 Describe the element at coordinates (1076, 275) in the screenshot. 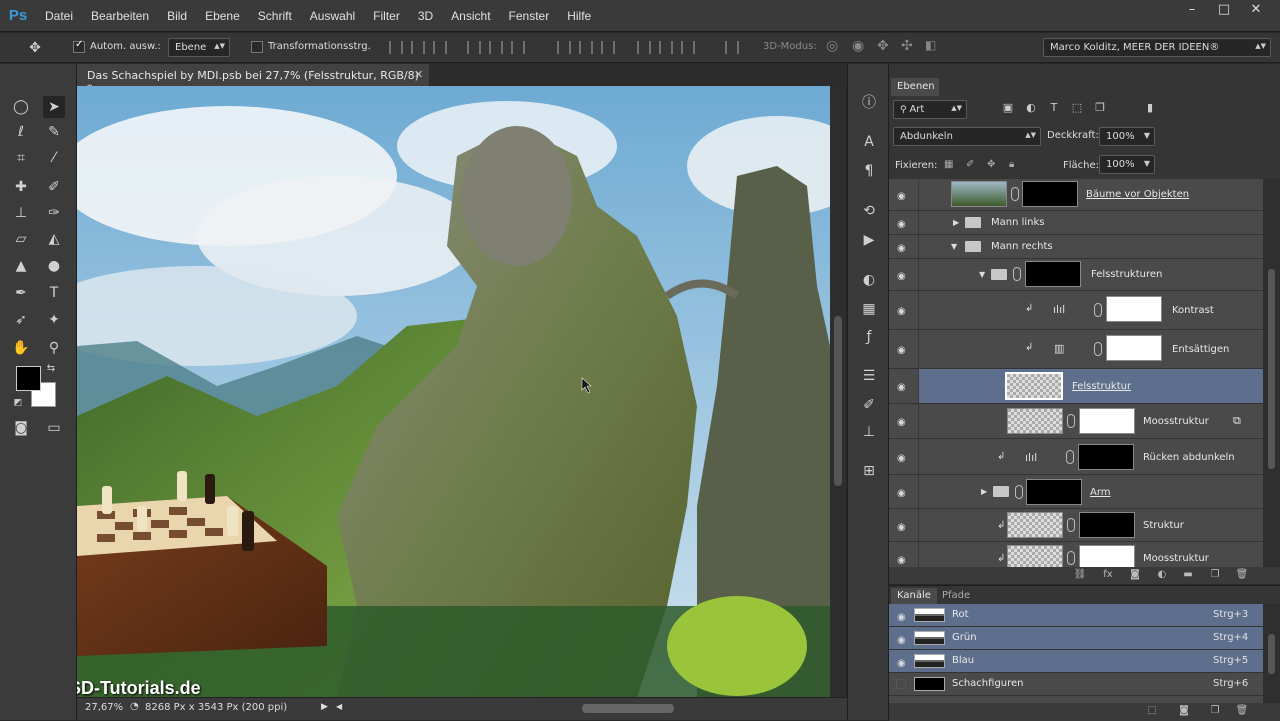

I see `layer-row: ▼ Felsstrukturen` at that location.